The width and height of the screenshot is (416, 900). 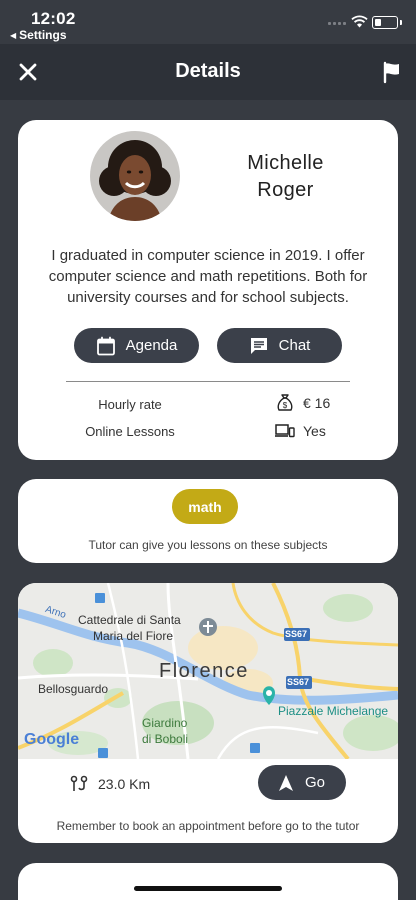 What do you see at coordinates (204, 671) in the screenshot?
I see `map-label-city: Florence` at bounding box center [204, 671].